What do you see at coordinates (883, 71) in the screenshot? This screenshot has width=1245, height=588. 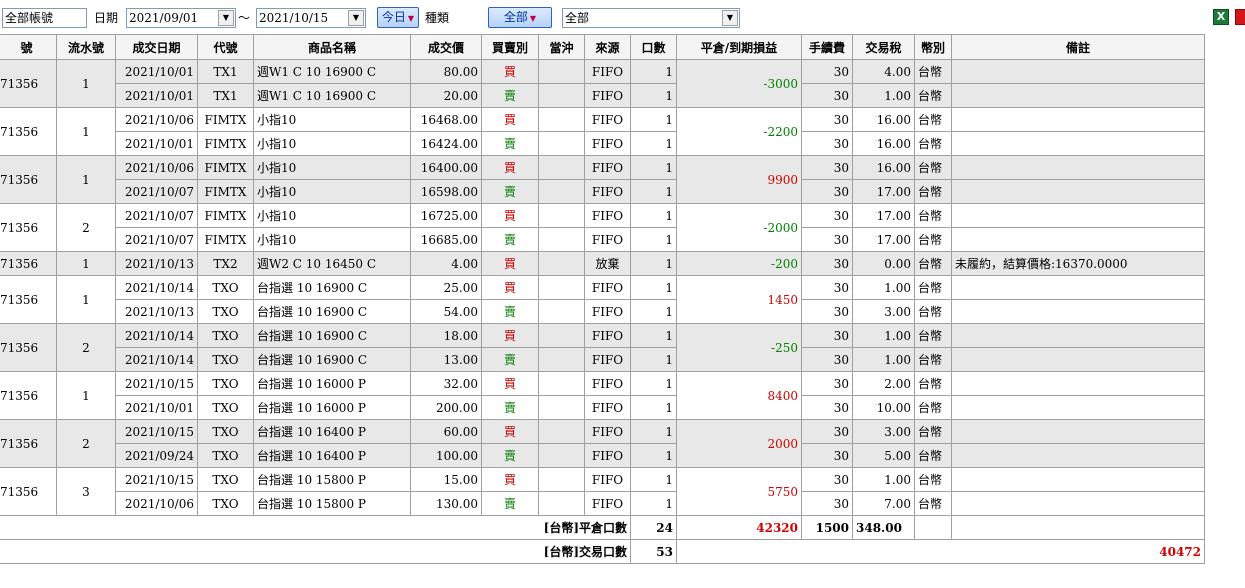 I see `tax-cell: 4.00` at bounding box center [883, 71].